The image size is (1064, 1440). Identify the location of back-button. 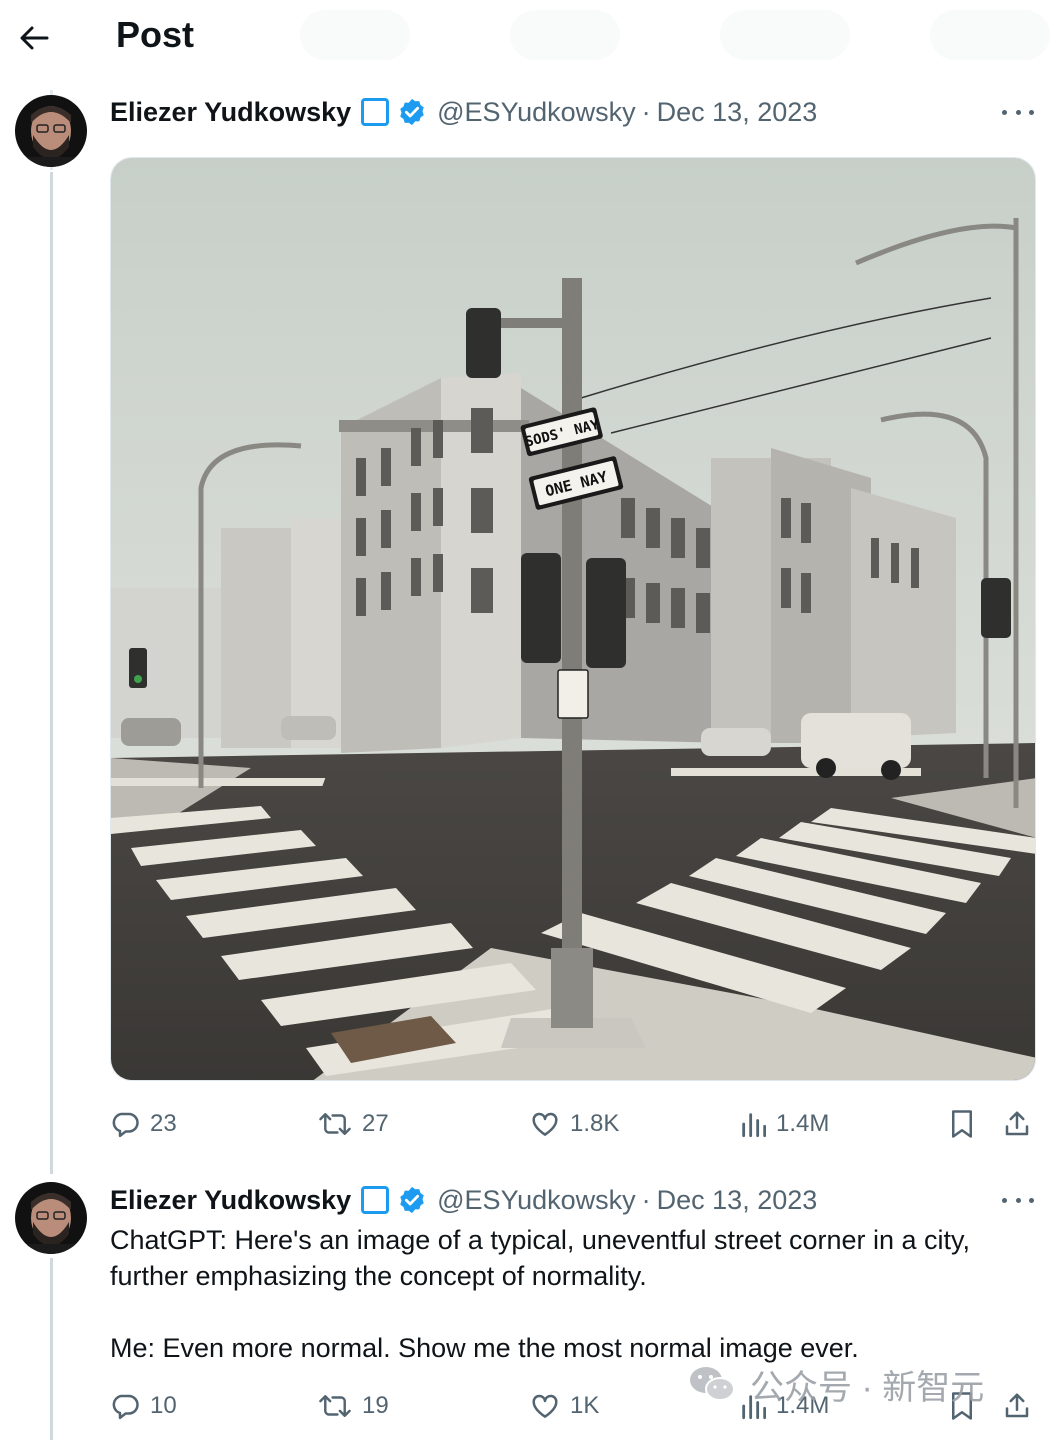
(34, 38).